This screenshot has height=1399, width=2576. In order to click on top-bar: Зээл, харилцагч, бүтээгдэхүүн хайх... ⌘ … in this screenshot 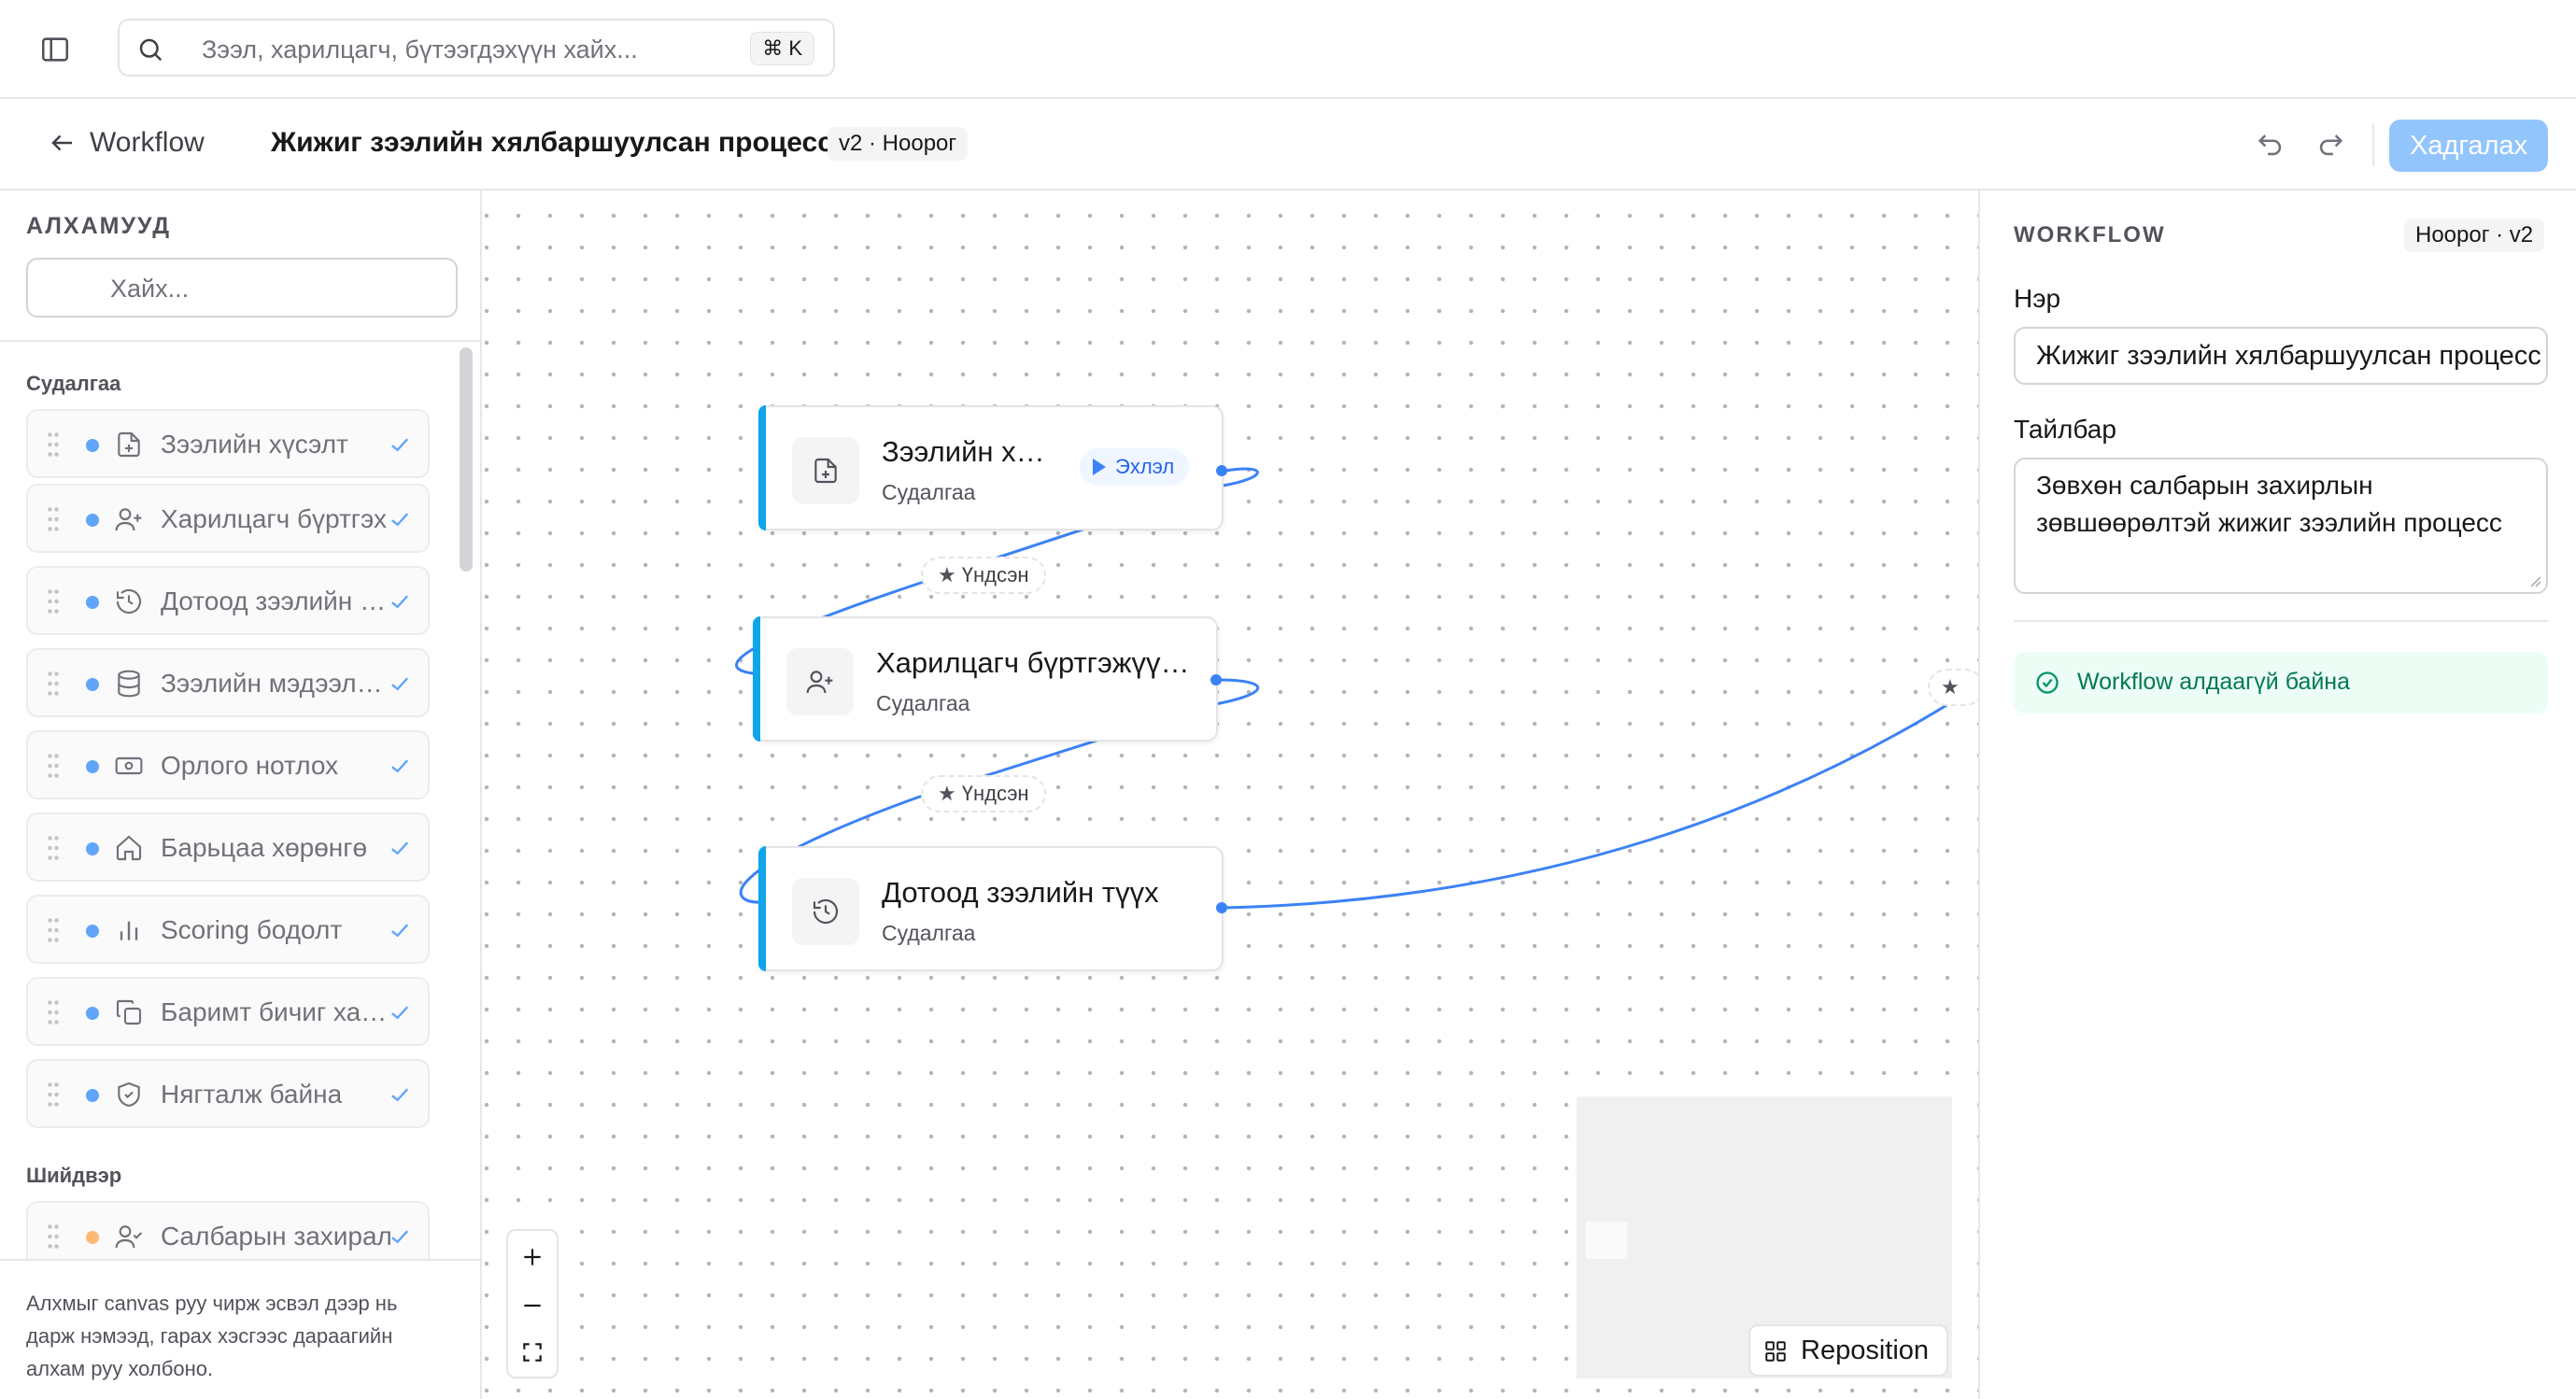, I will do `click(1288, 49)`.